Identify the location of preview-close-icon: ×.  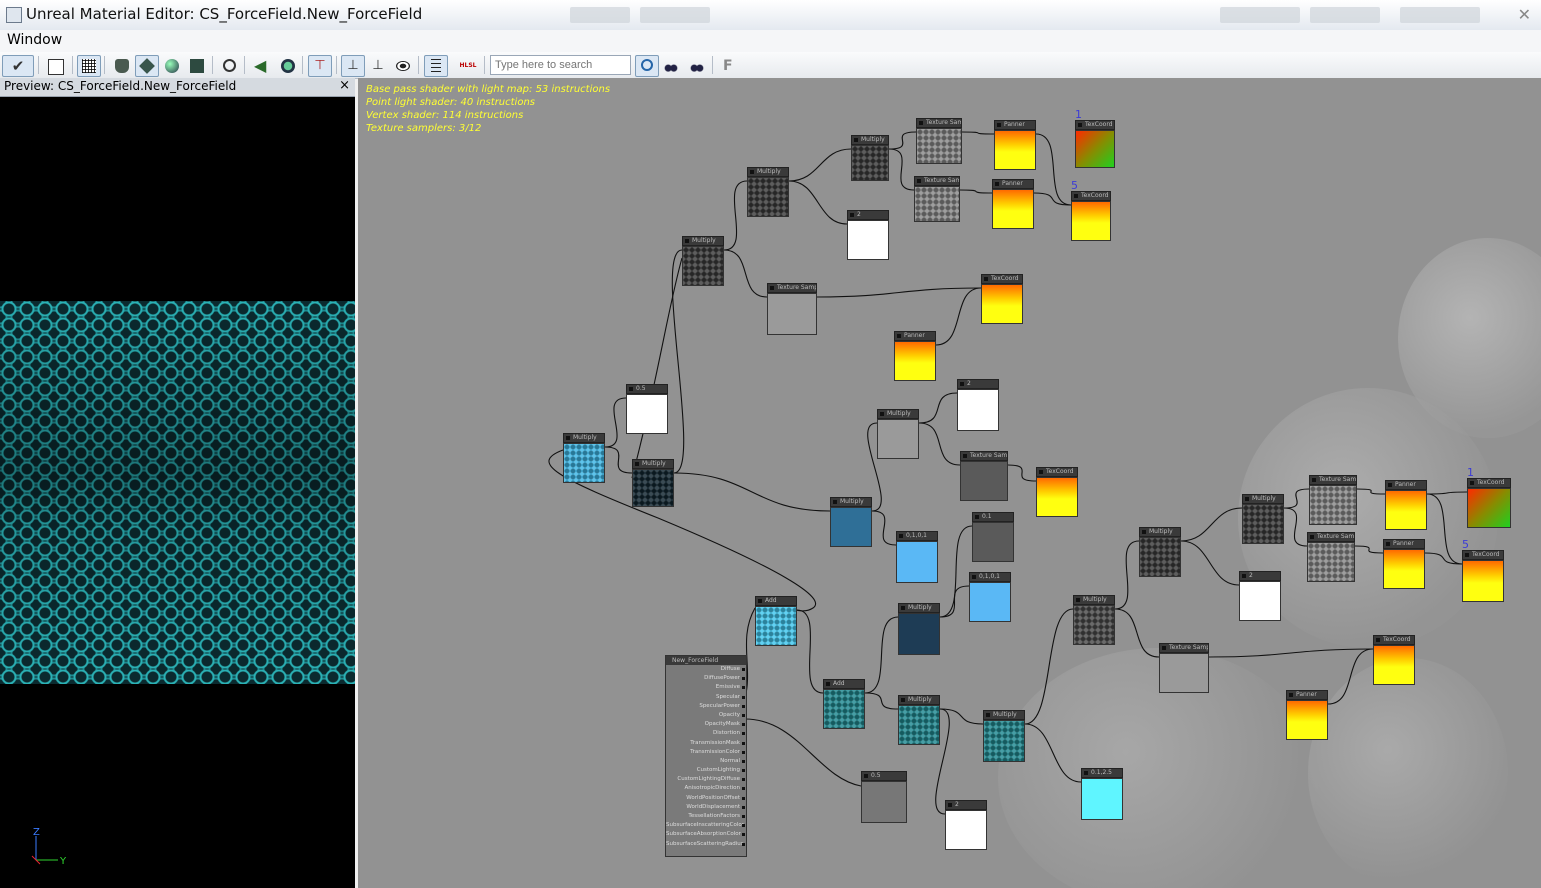
(344, 85).